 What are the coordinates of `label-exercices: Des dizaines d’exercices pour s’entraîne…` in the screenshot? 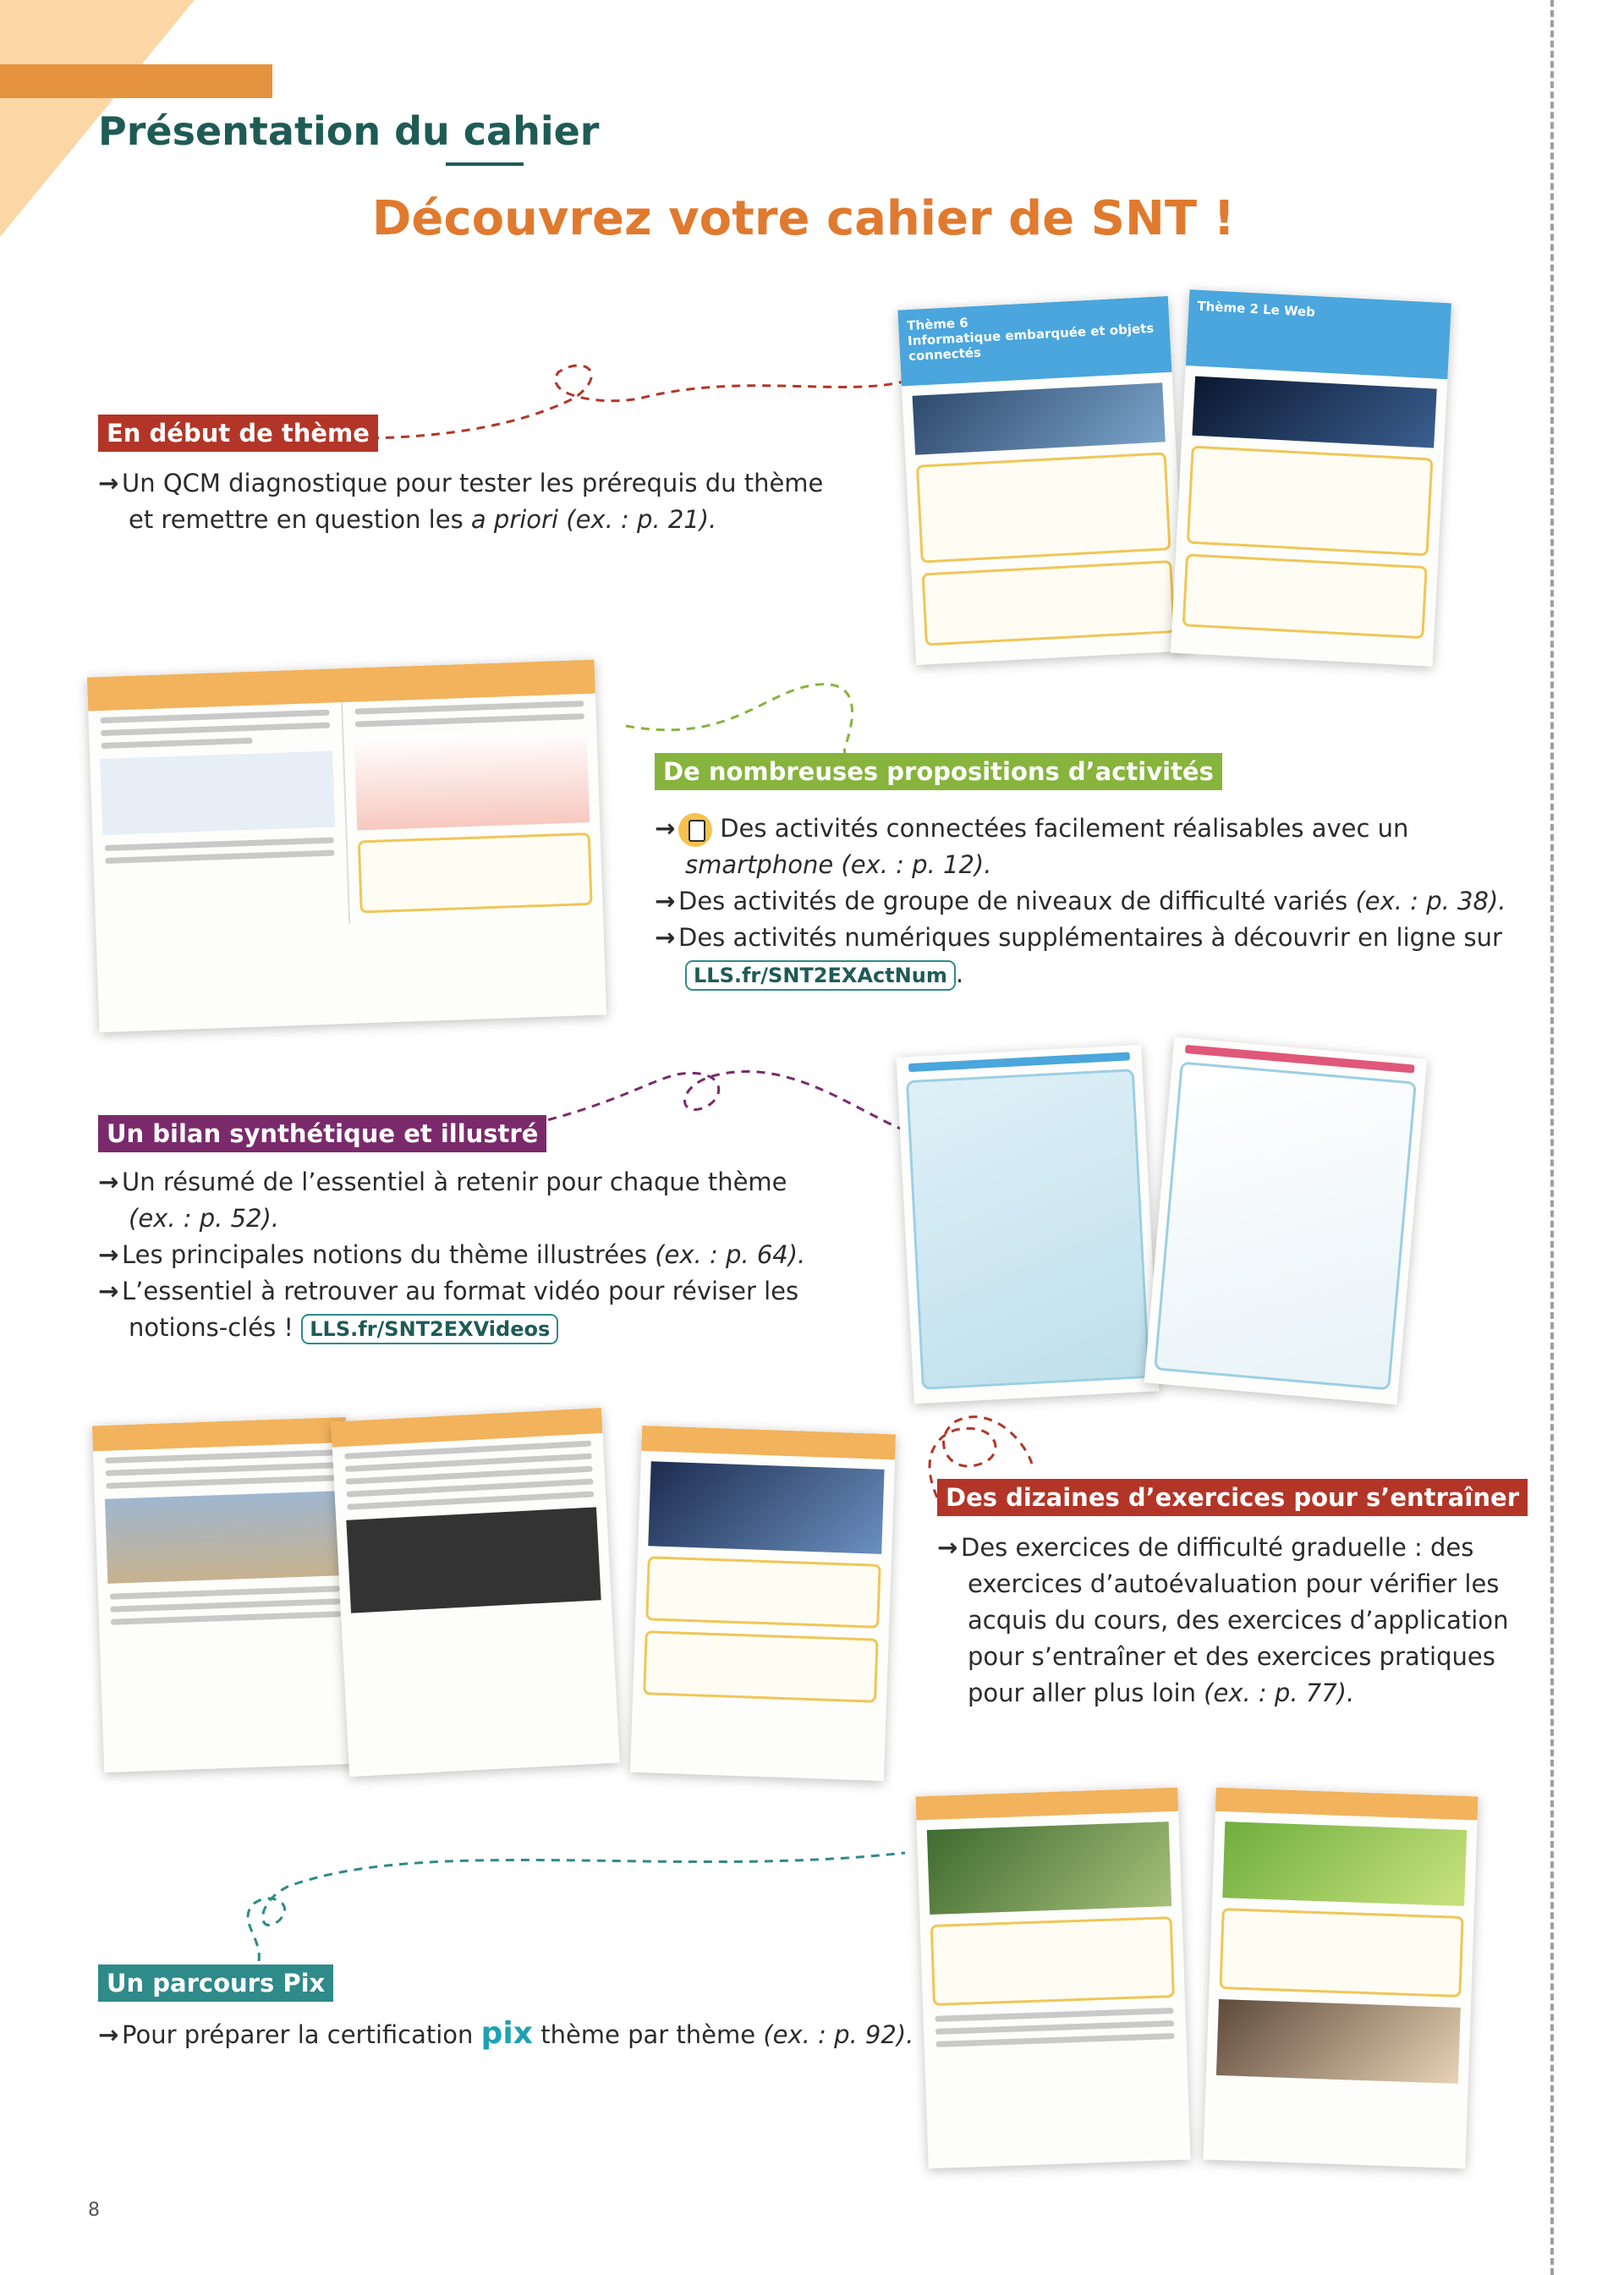 It's located at (1233, 1497).